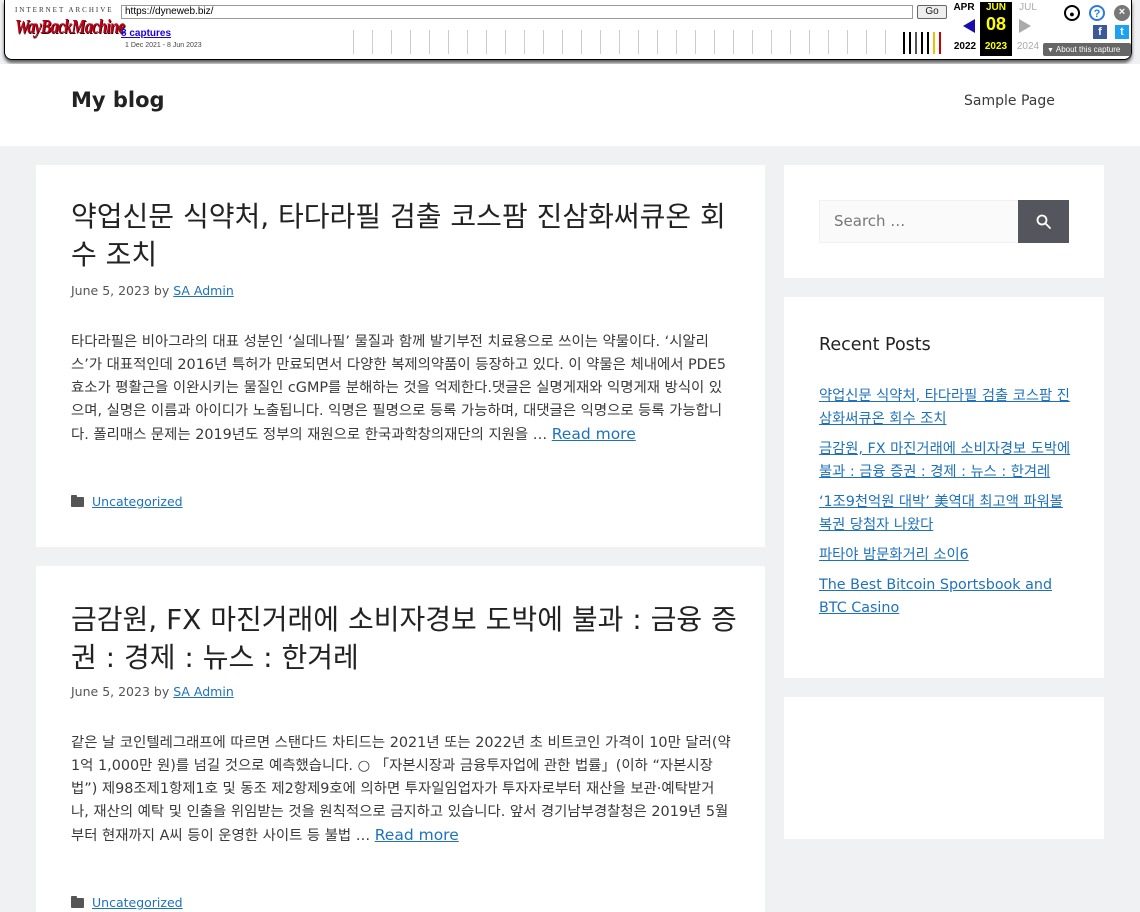  I want to click on year-next: 2024, so click(1028, 46).